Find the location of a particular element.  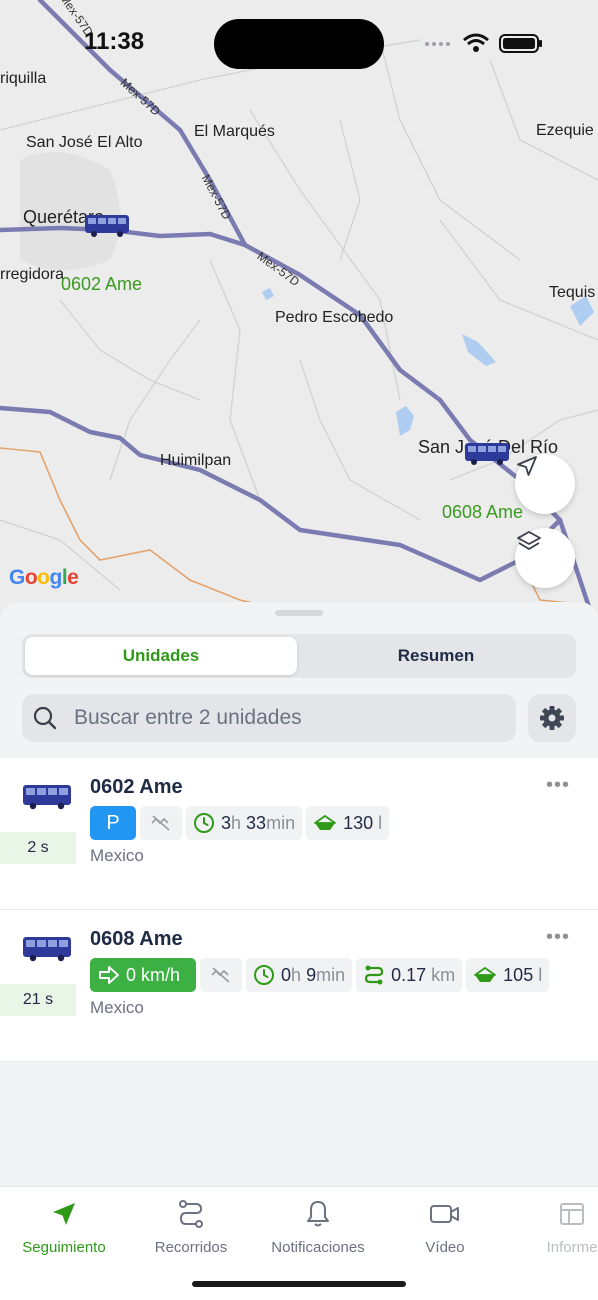

unit-map-label: 0602 Ame is located at coordinates (101, 284).